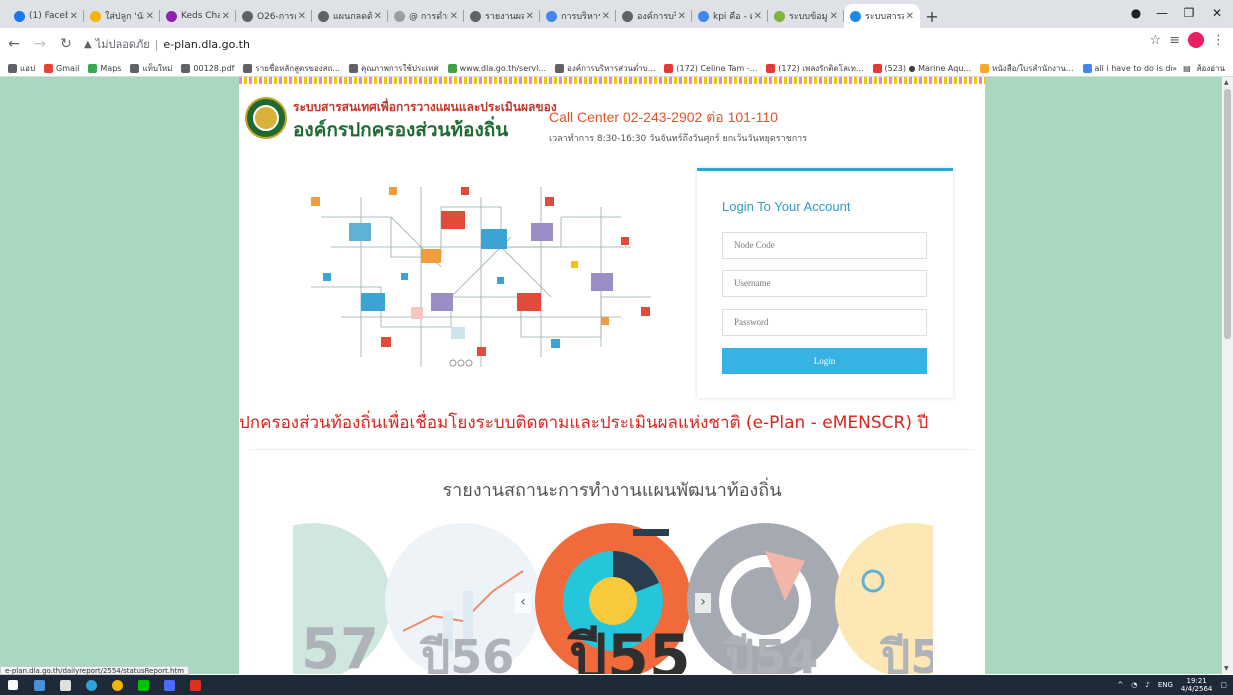  What do you see at coordinates (824, 283) in the screenshot?
I see `username-input: Username` at bounding box center [824, 283].